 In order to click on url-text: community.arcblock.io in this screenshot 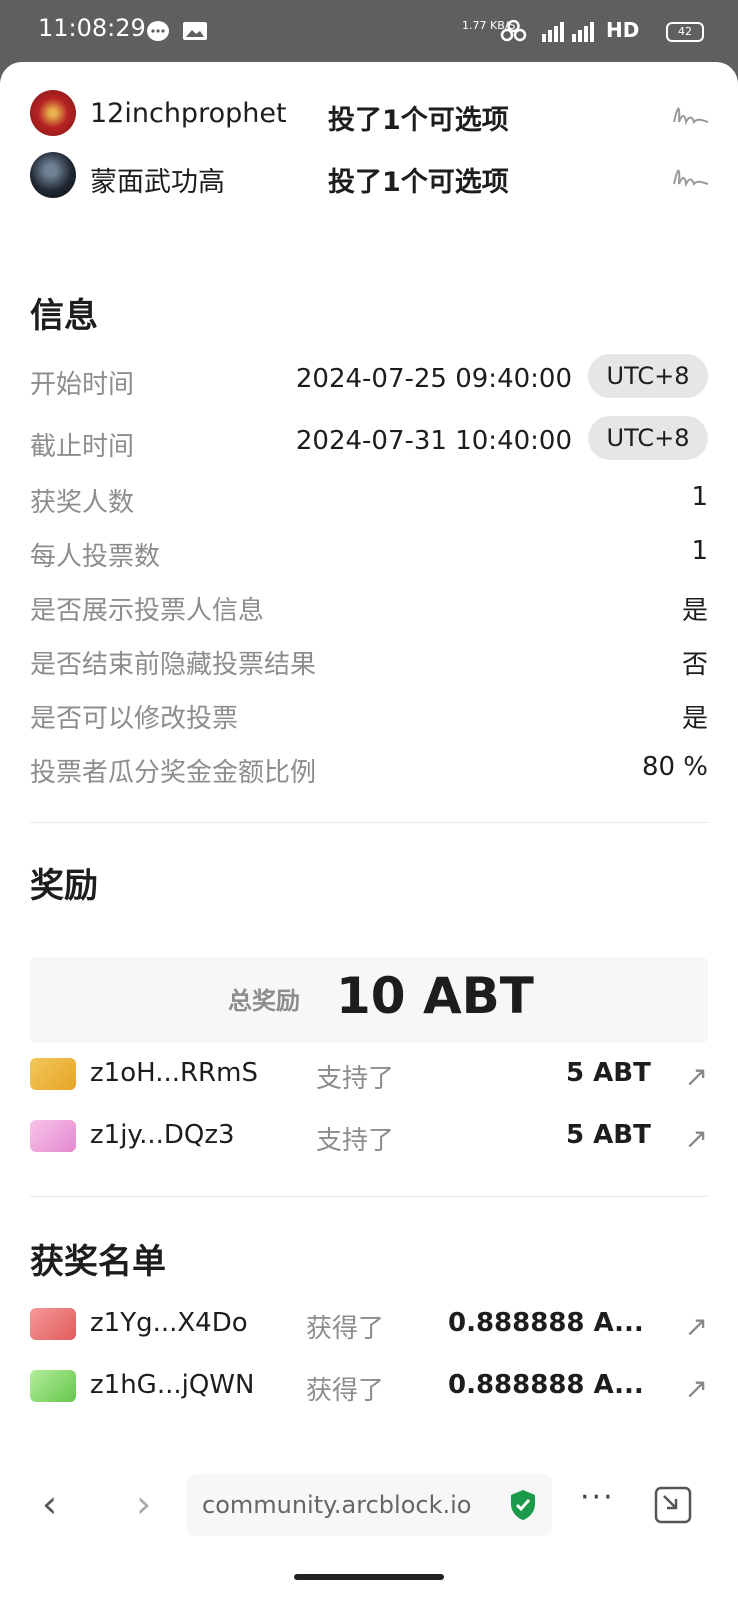, I will do `click(336, 1505)`.